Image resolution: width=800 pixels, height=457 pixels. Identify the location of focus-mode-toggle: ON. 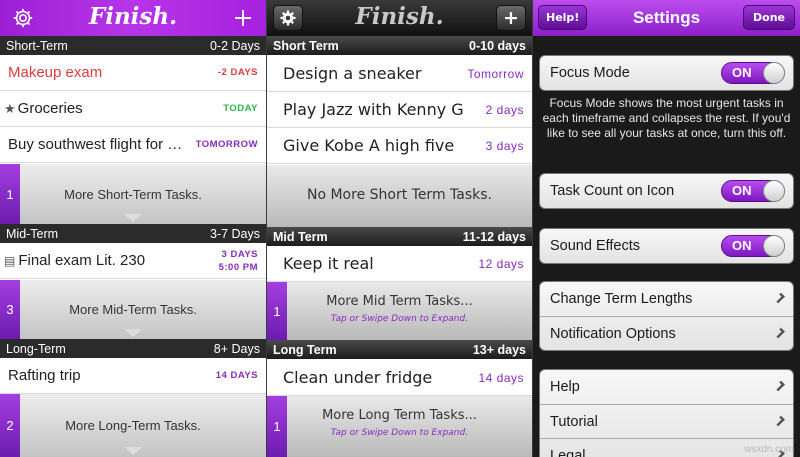
(753, 73).